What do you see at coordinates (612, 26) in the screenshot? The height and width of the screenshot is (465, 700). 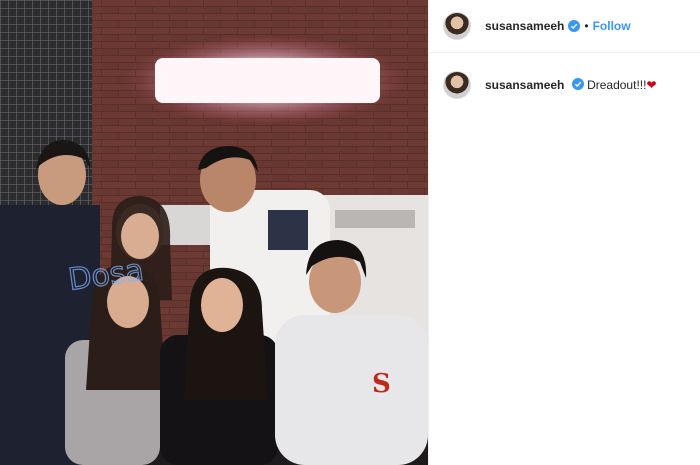 I see `follow-button: Follow` at bounding box center [612, 26].